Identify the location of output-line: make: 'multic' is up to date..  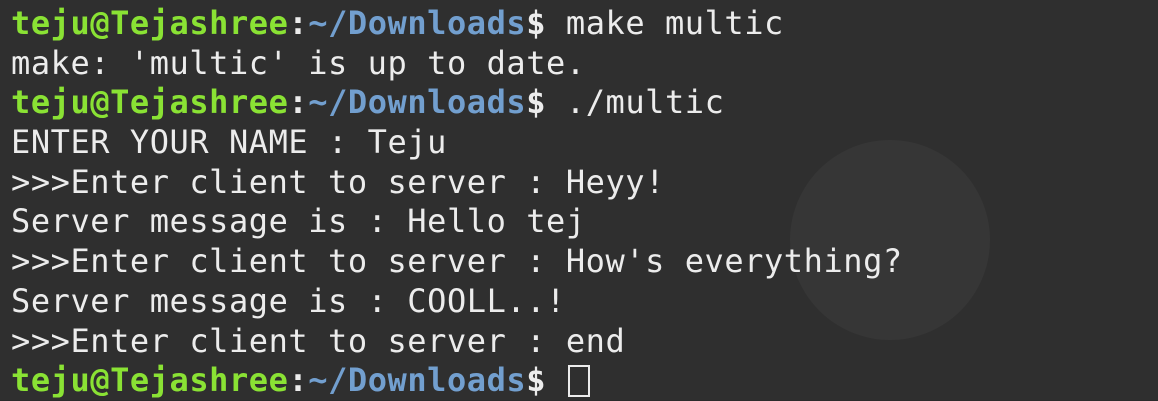
(298, 62).